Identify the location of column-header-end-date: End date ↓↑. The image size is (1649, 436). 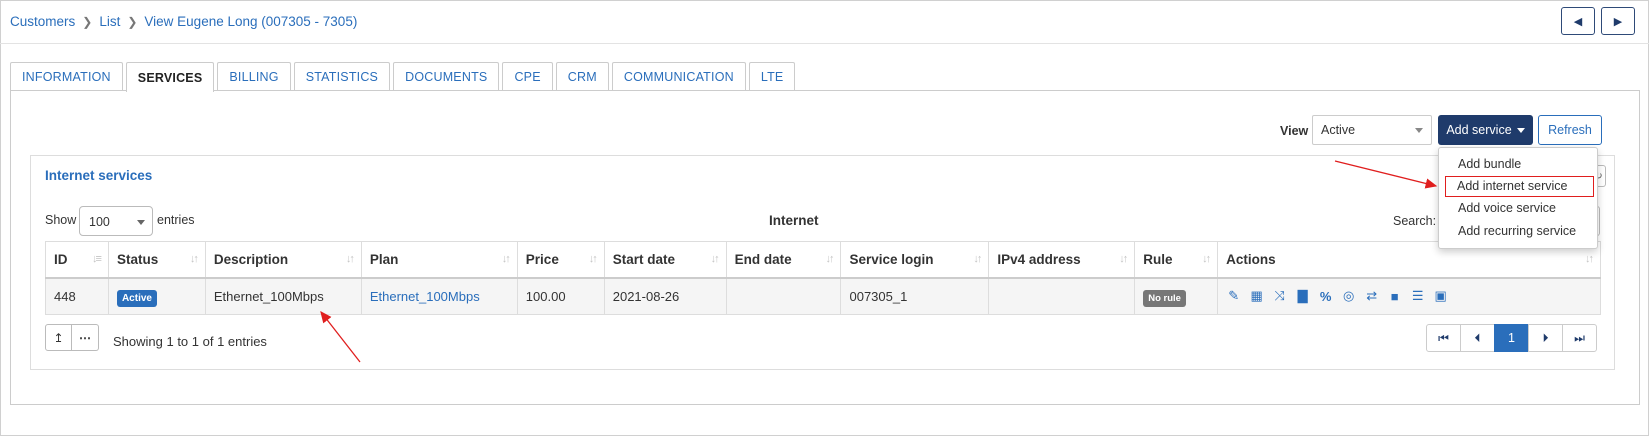
(783, 260).